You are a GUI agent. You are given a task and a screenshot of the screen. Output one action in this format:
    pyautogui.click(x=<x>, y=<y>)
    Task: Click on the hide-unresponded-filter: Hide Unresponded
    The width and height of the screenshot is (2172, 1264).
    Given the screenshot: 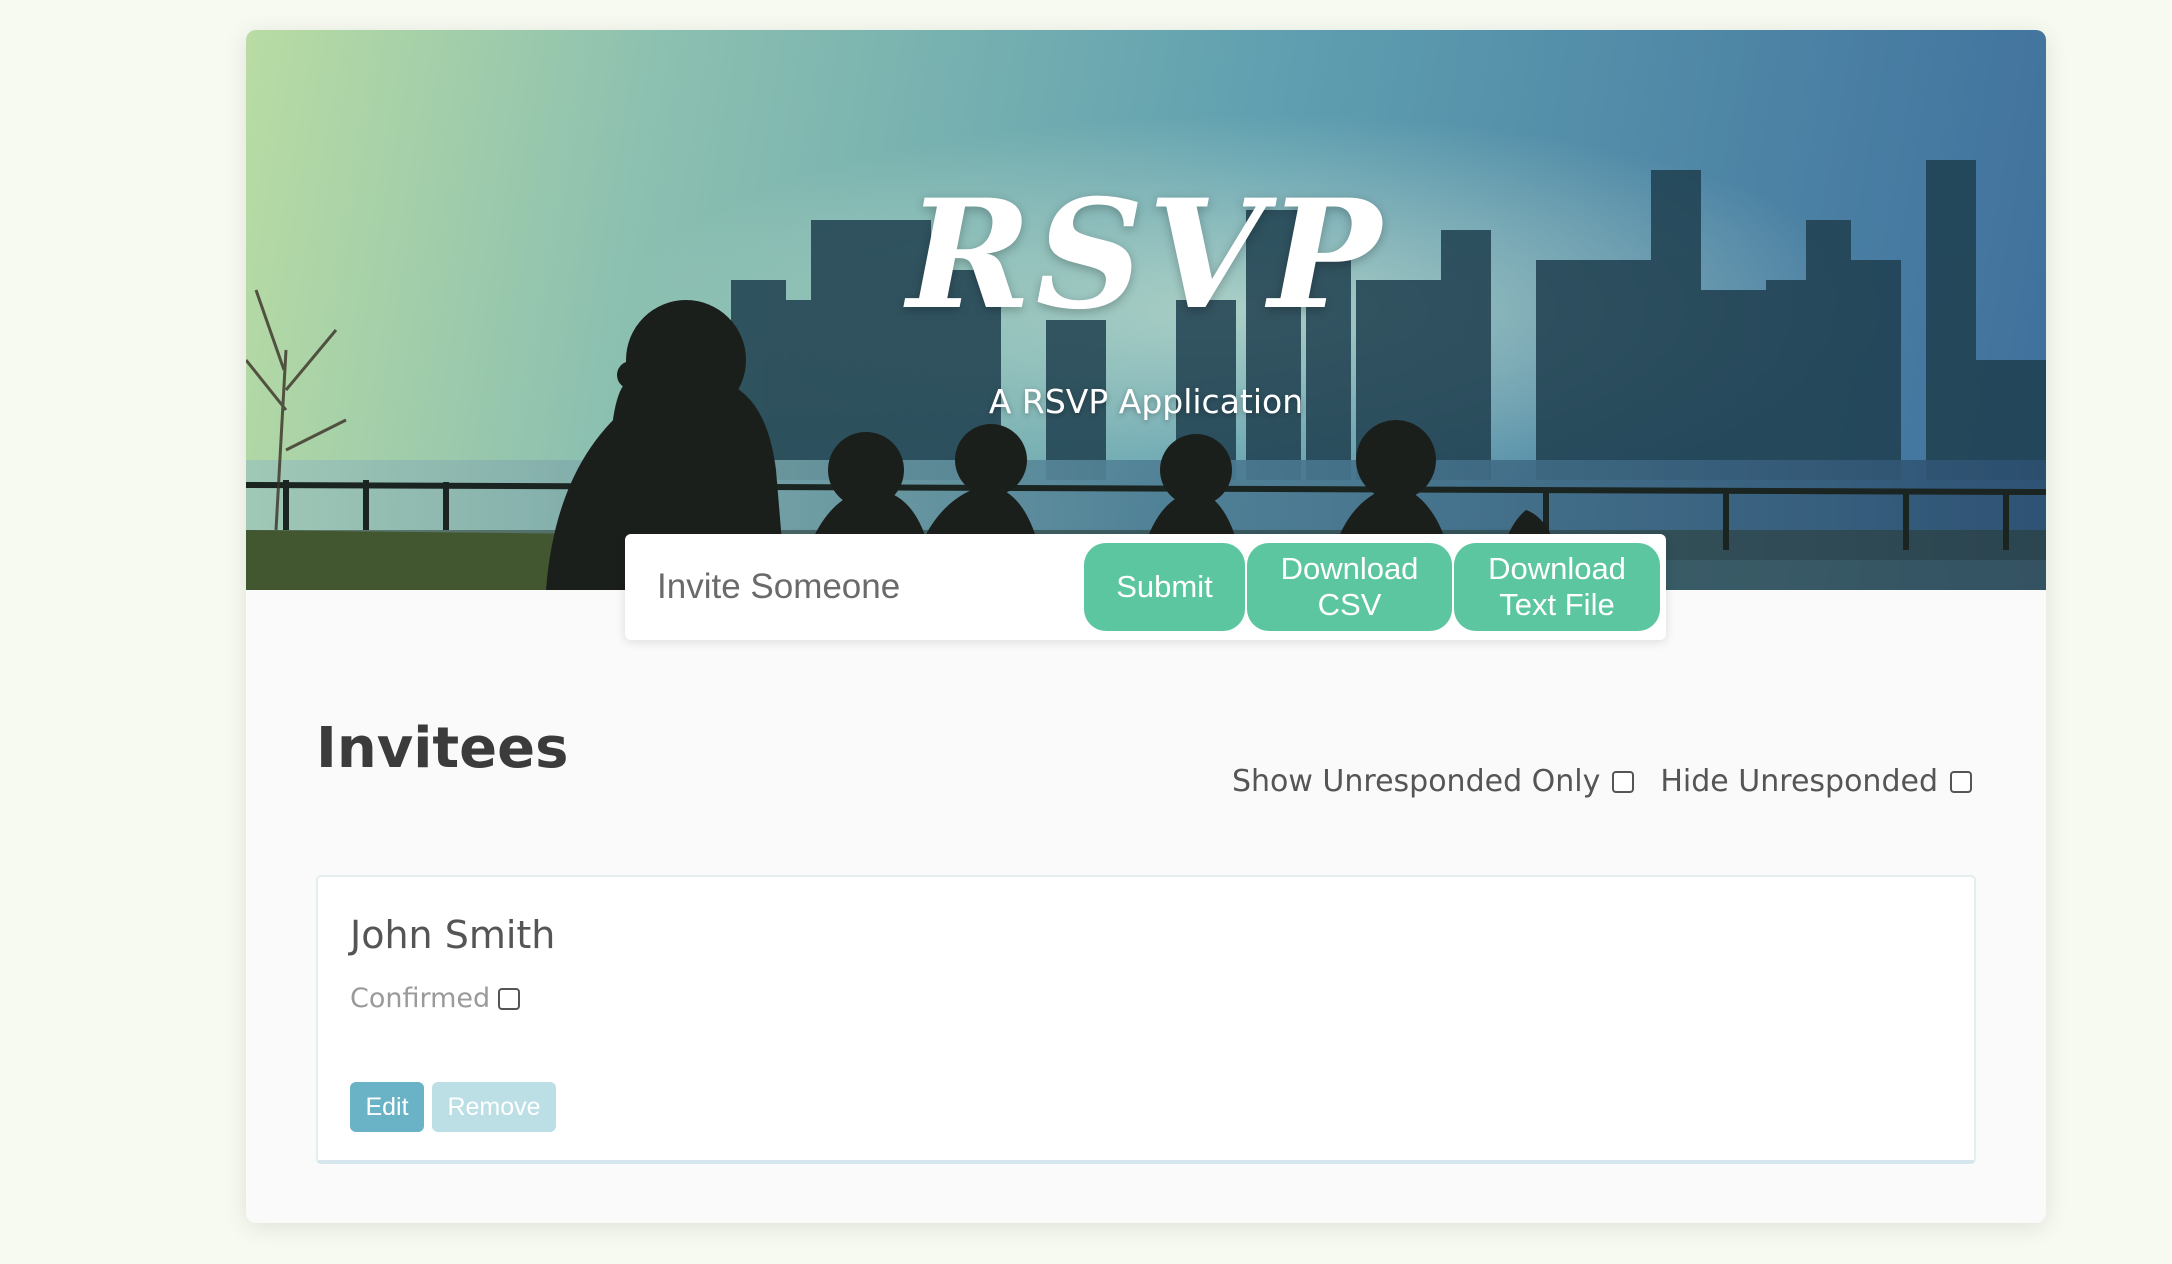 What is the action you would take?
    pyautogui.click(x=1816, y=781)
    